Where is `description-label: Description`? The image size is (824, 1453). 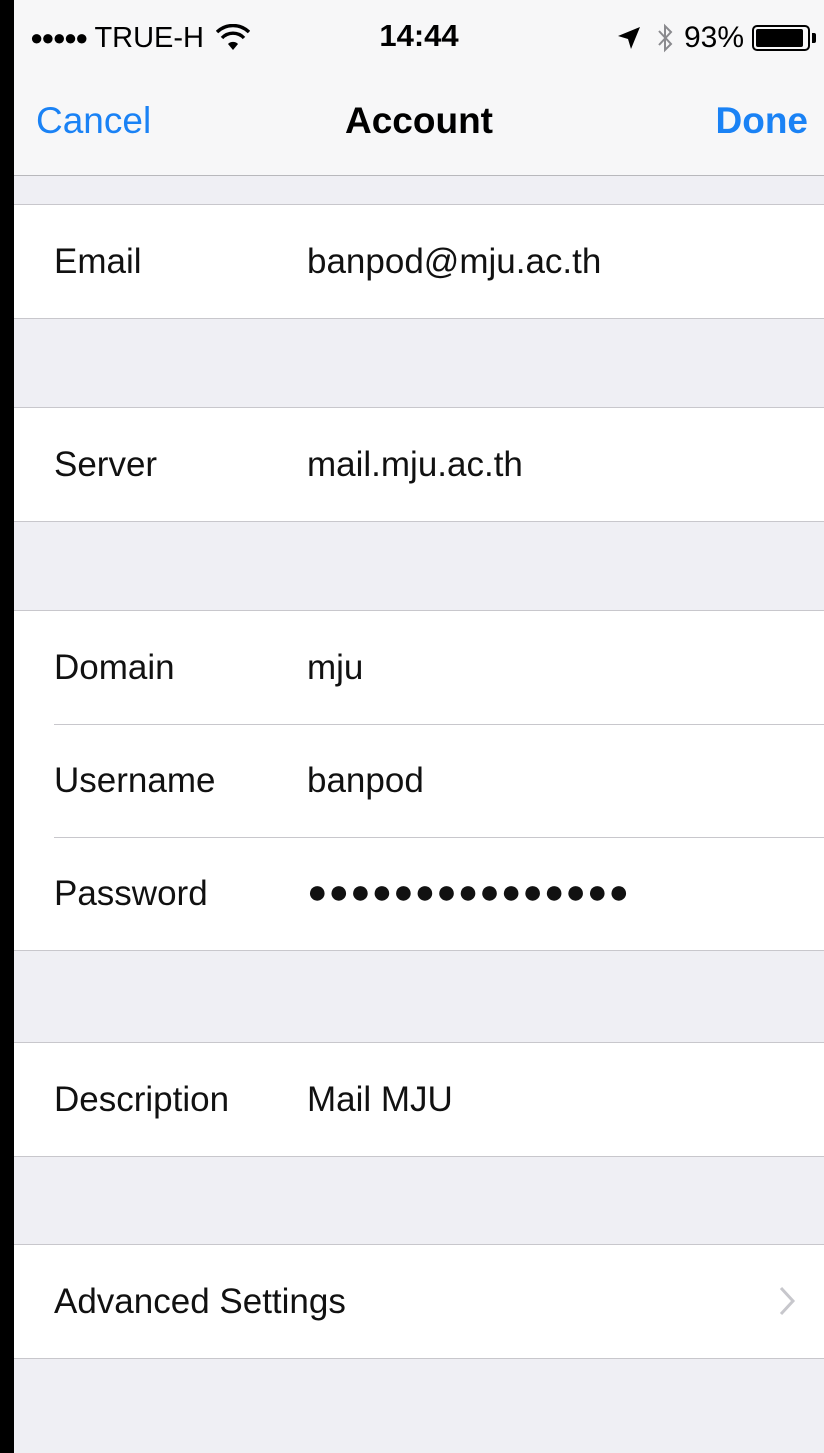
description-label: Description is located at coordinates (142, 1099).